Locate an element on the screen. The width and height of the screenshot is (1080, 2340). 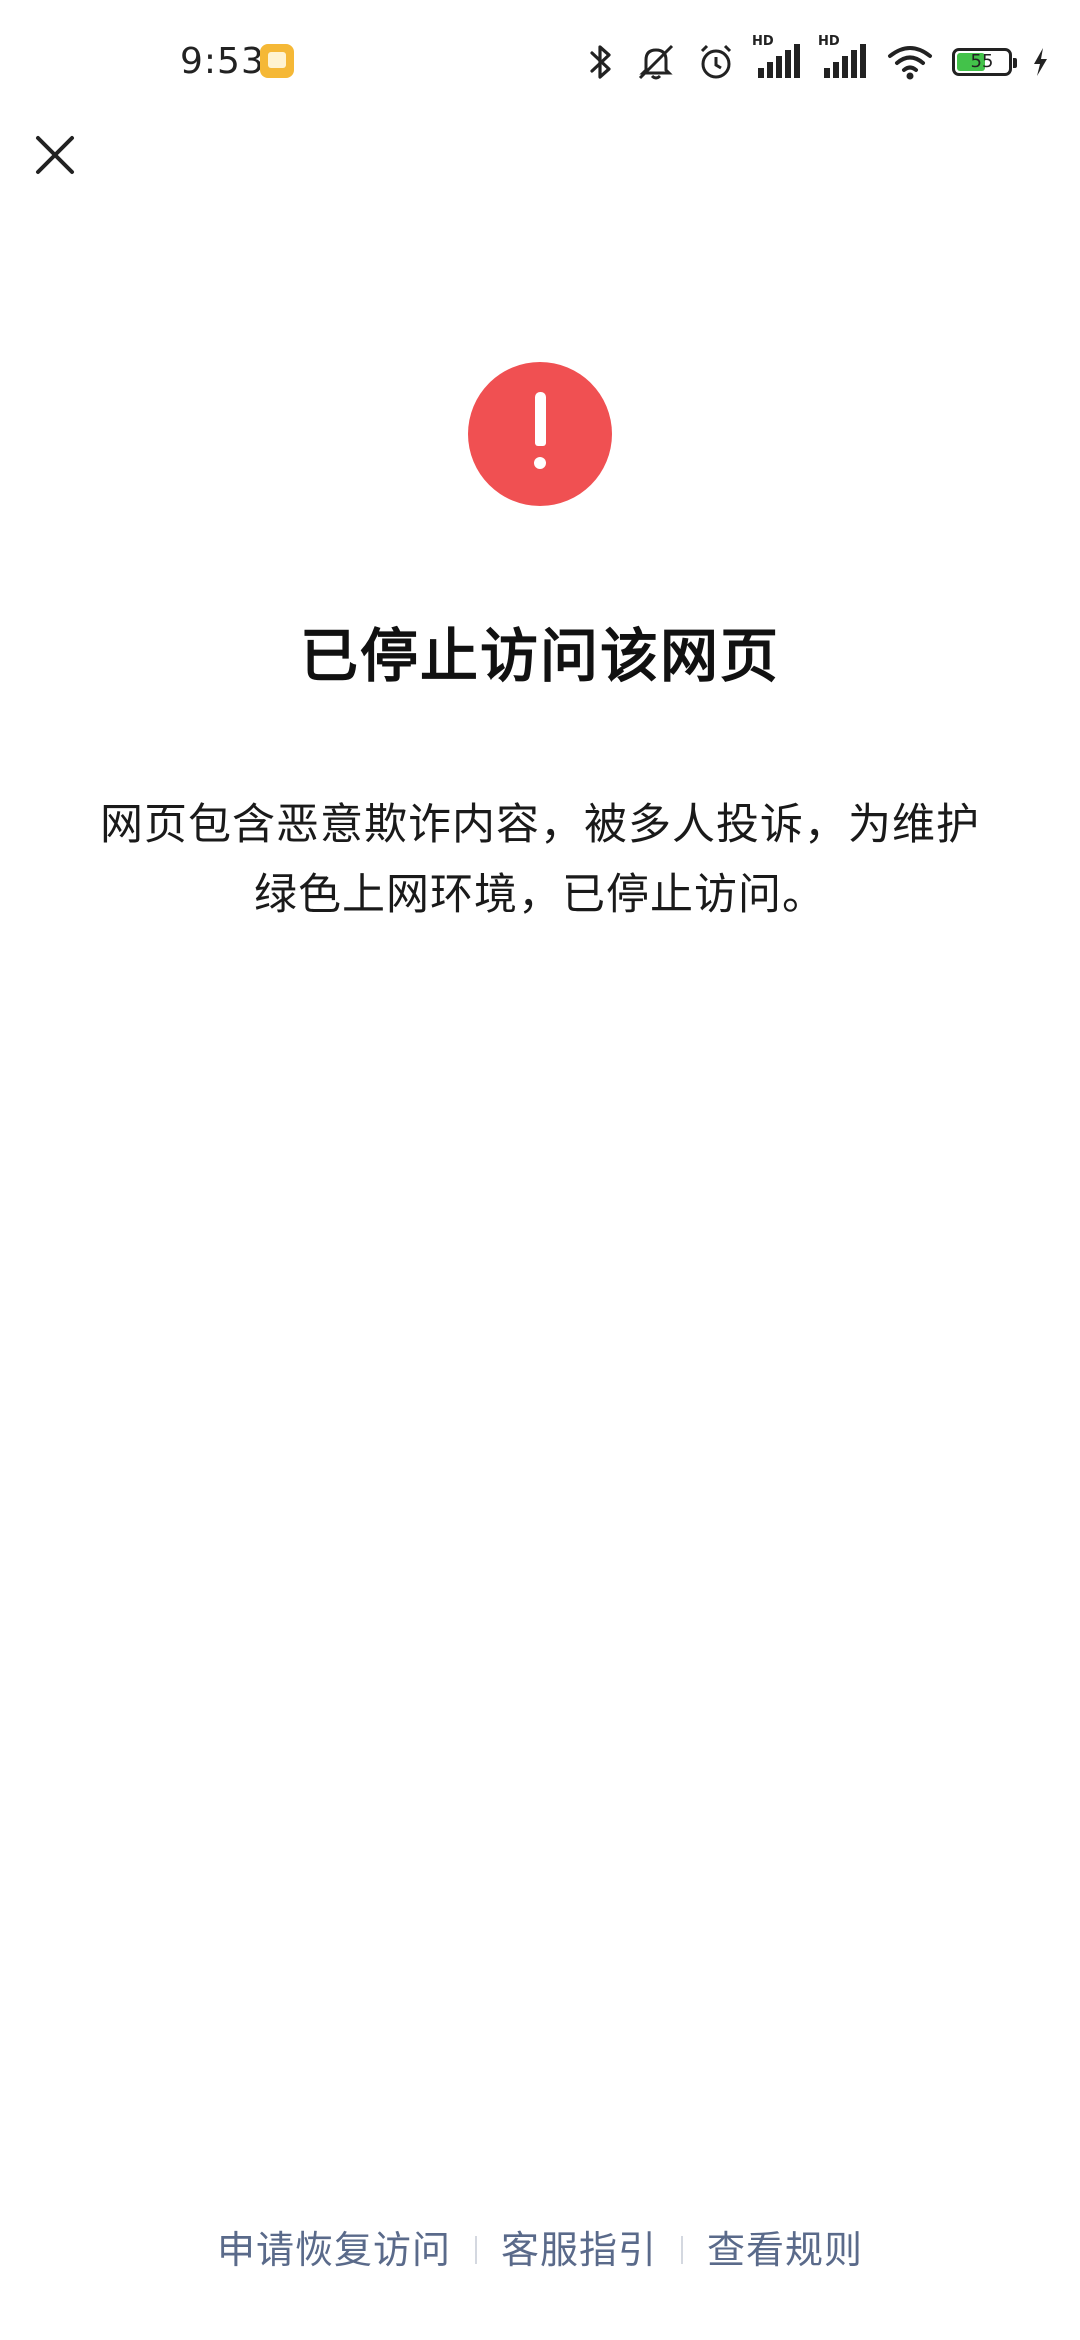
battery-level: 55 is located at coordinates (982, 61).